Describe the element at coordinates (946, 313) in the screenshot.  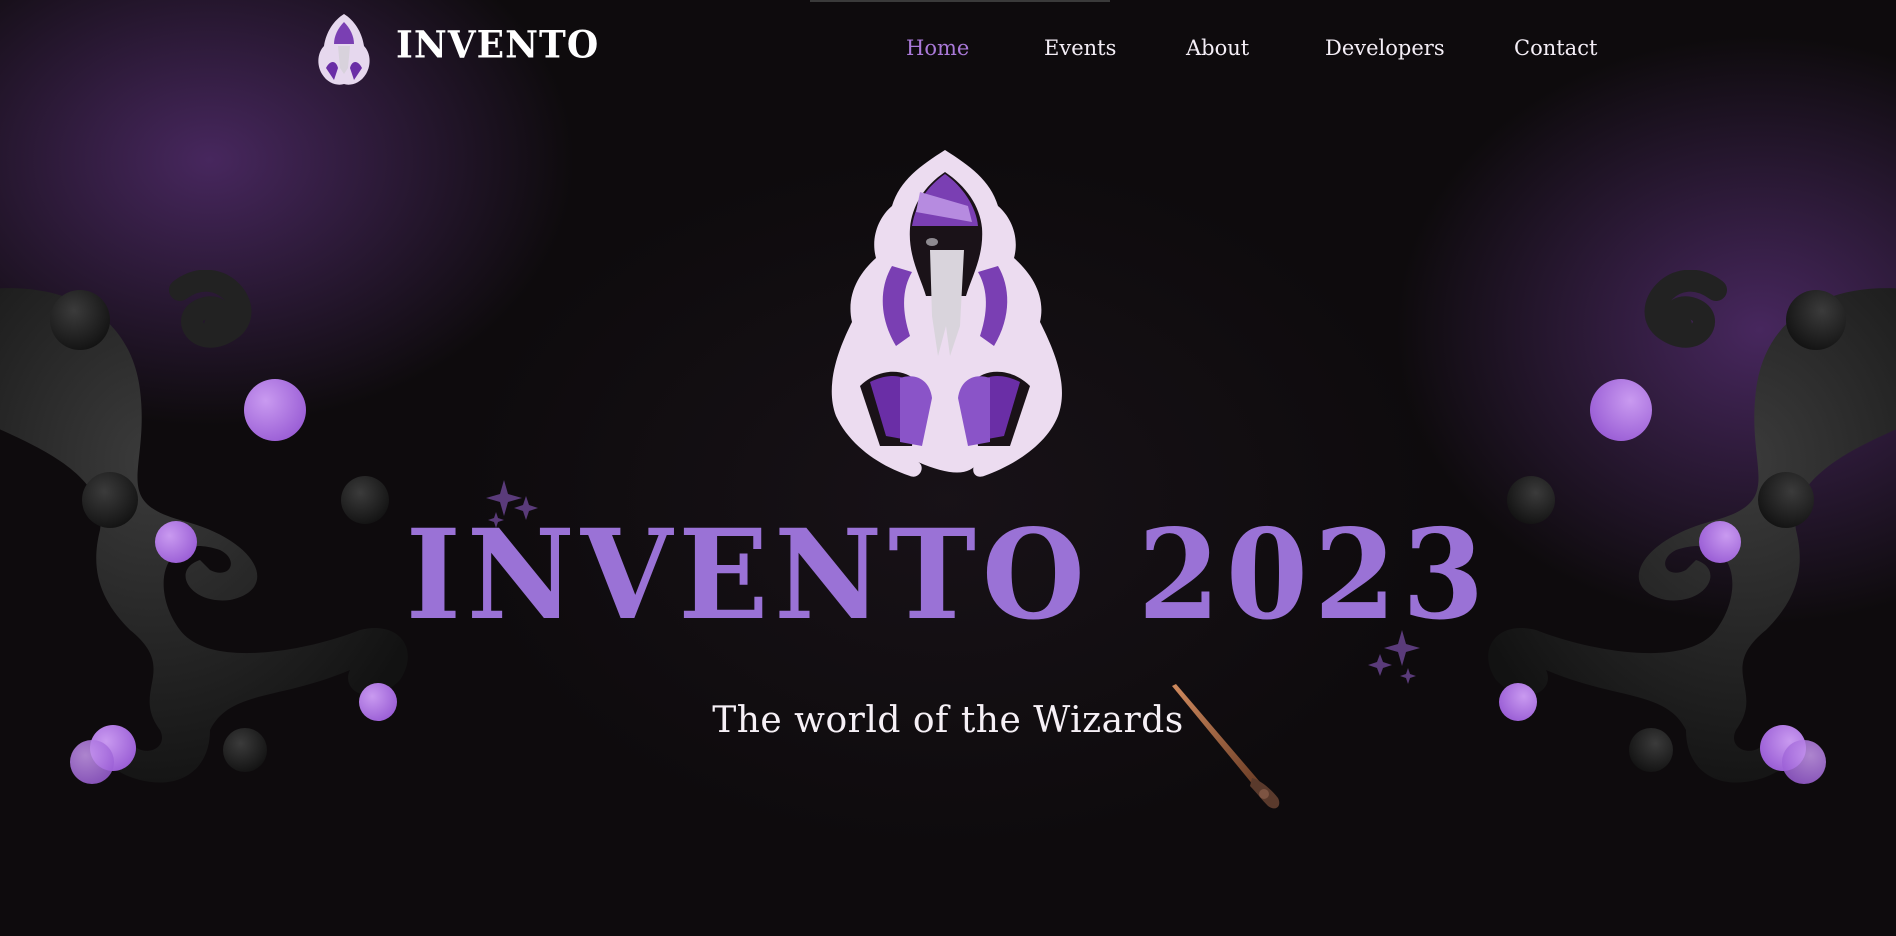
I see `wizard-emblem-icon` at that location.